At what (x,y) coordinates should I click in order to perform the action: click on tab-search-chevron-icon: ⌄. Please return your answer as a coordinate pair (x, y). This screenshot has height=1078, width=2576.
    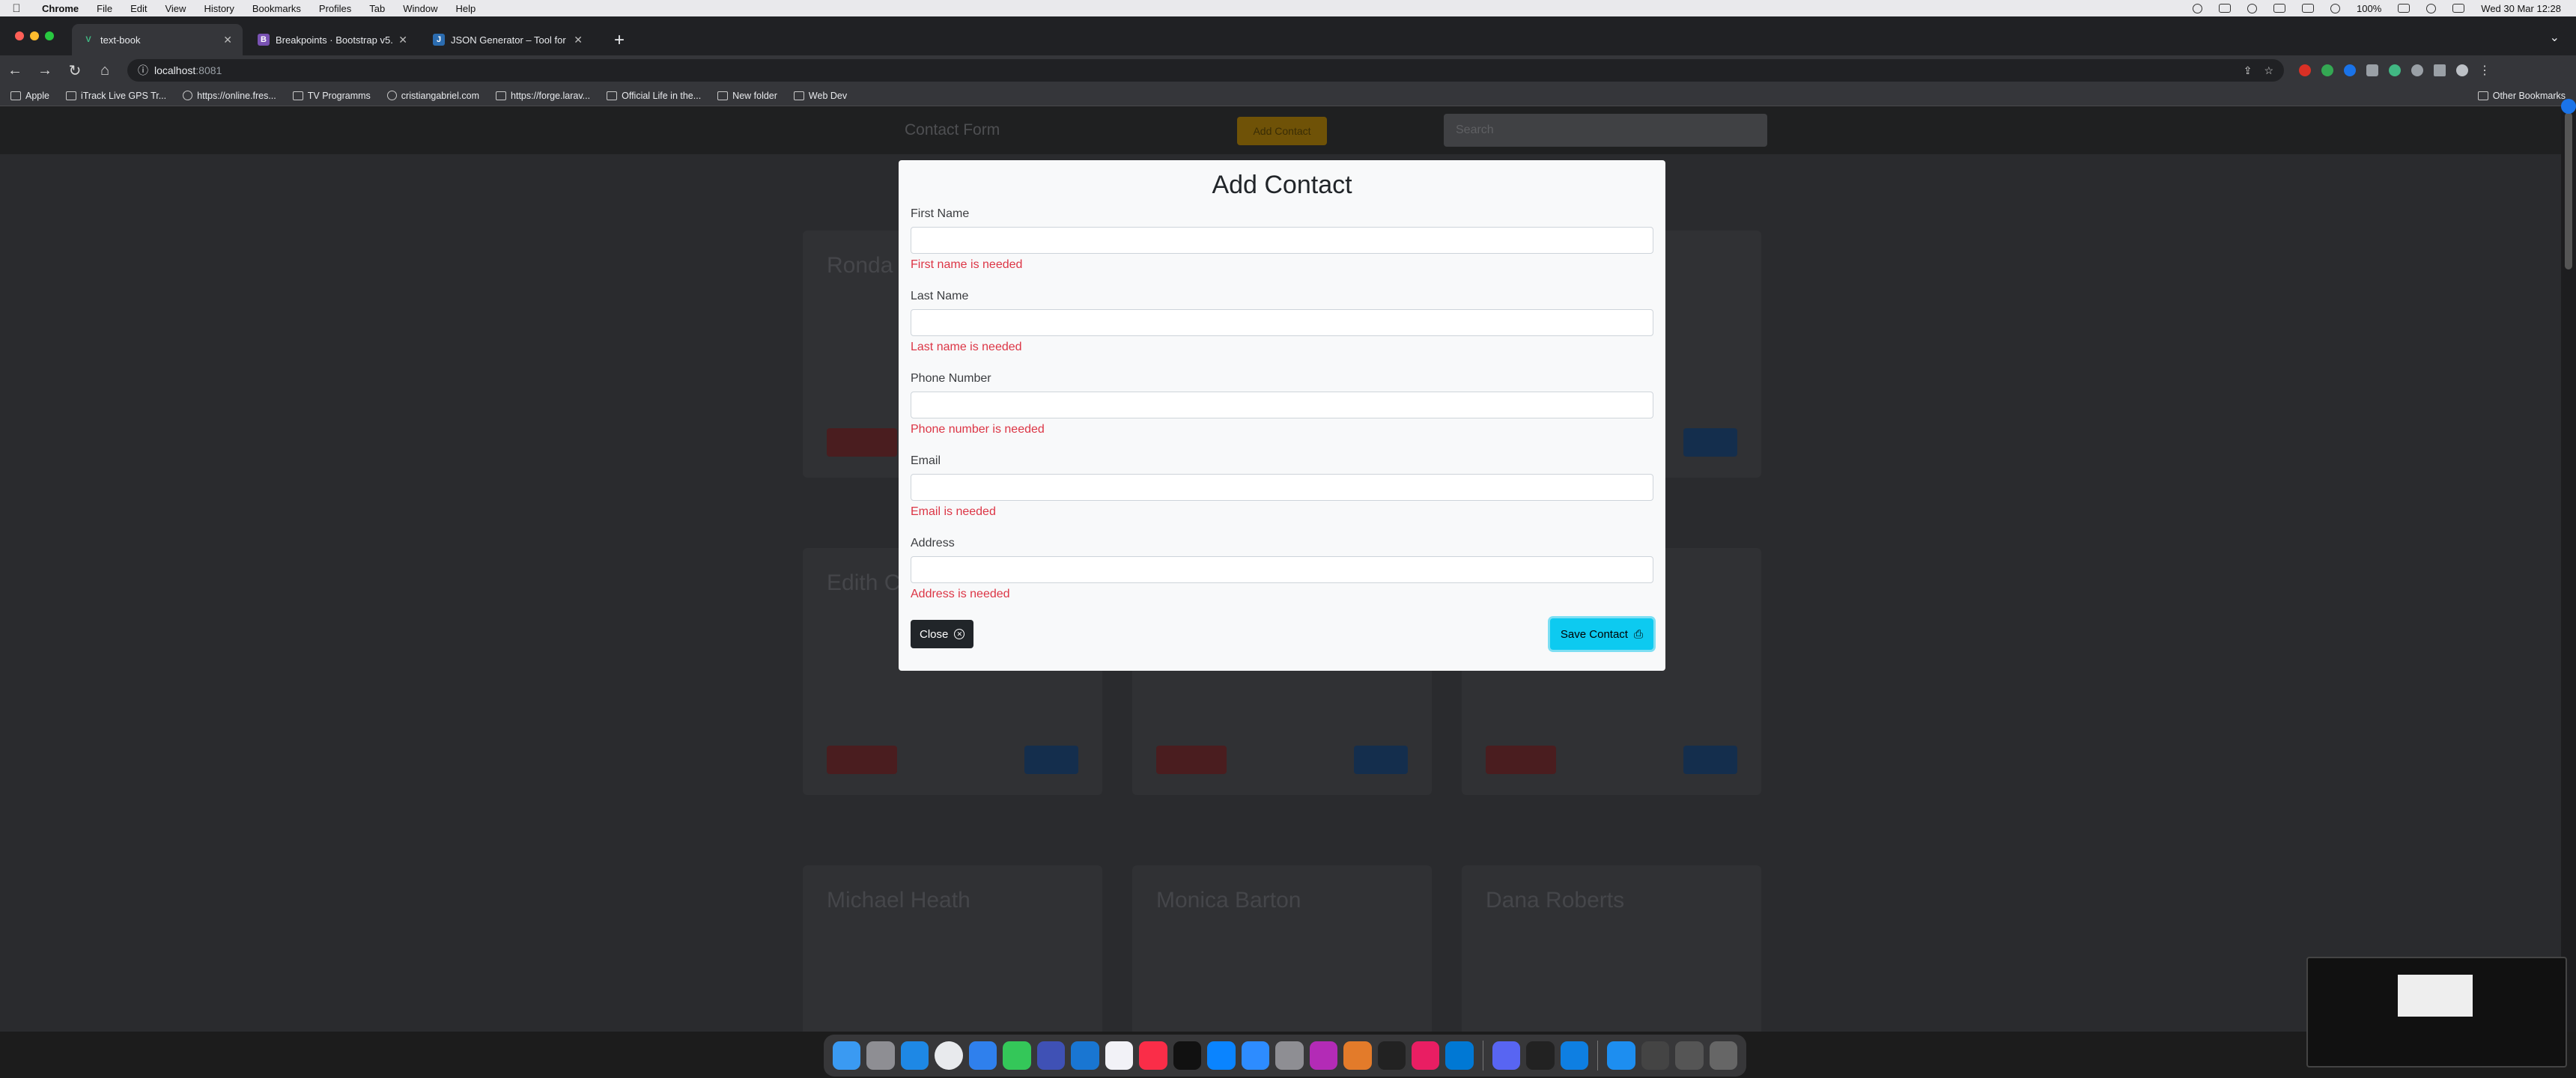
    Looking at the image, I should click on (2555, 37).